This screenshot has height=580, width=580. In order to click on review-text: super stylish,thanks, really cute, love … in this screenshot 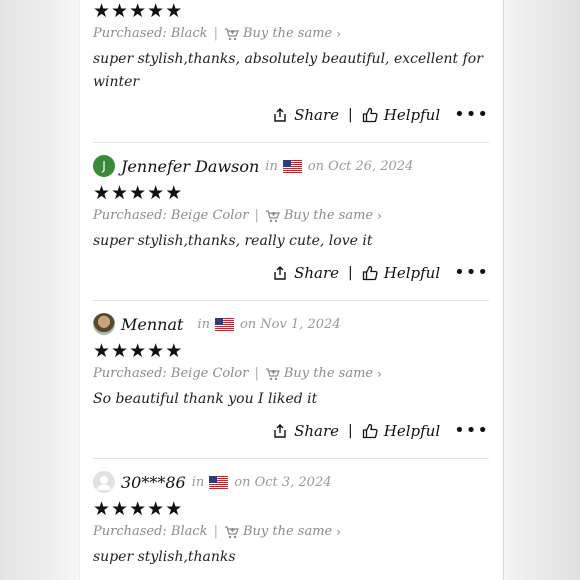, I will do `click(233, 241)`.